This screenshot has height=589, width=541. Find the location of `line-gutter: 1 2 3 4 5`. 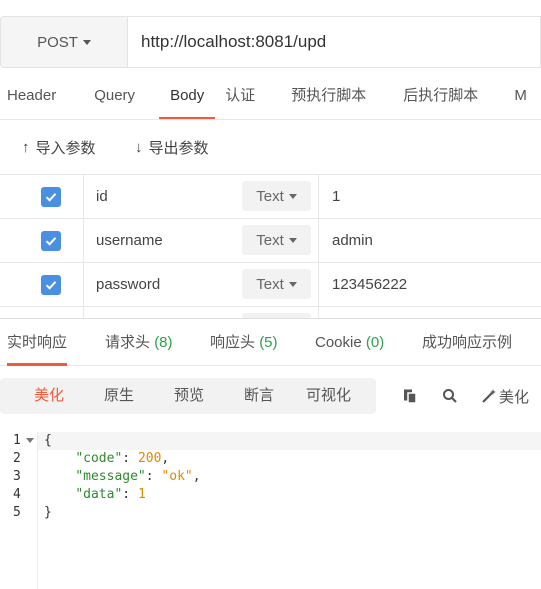

line-gutter: 1 2 3 4 5 is located at coordinates (19, 510).